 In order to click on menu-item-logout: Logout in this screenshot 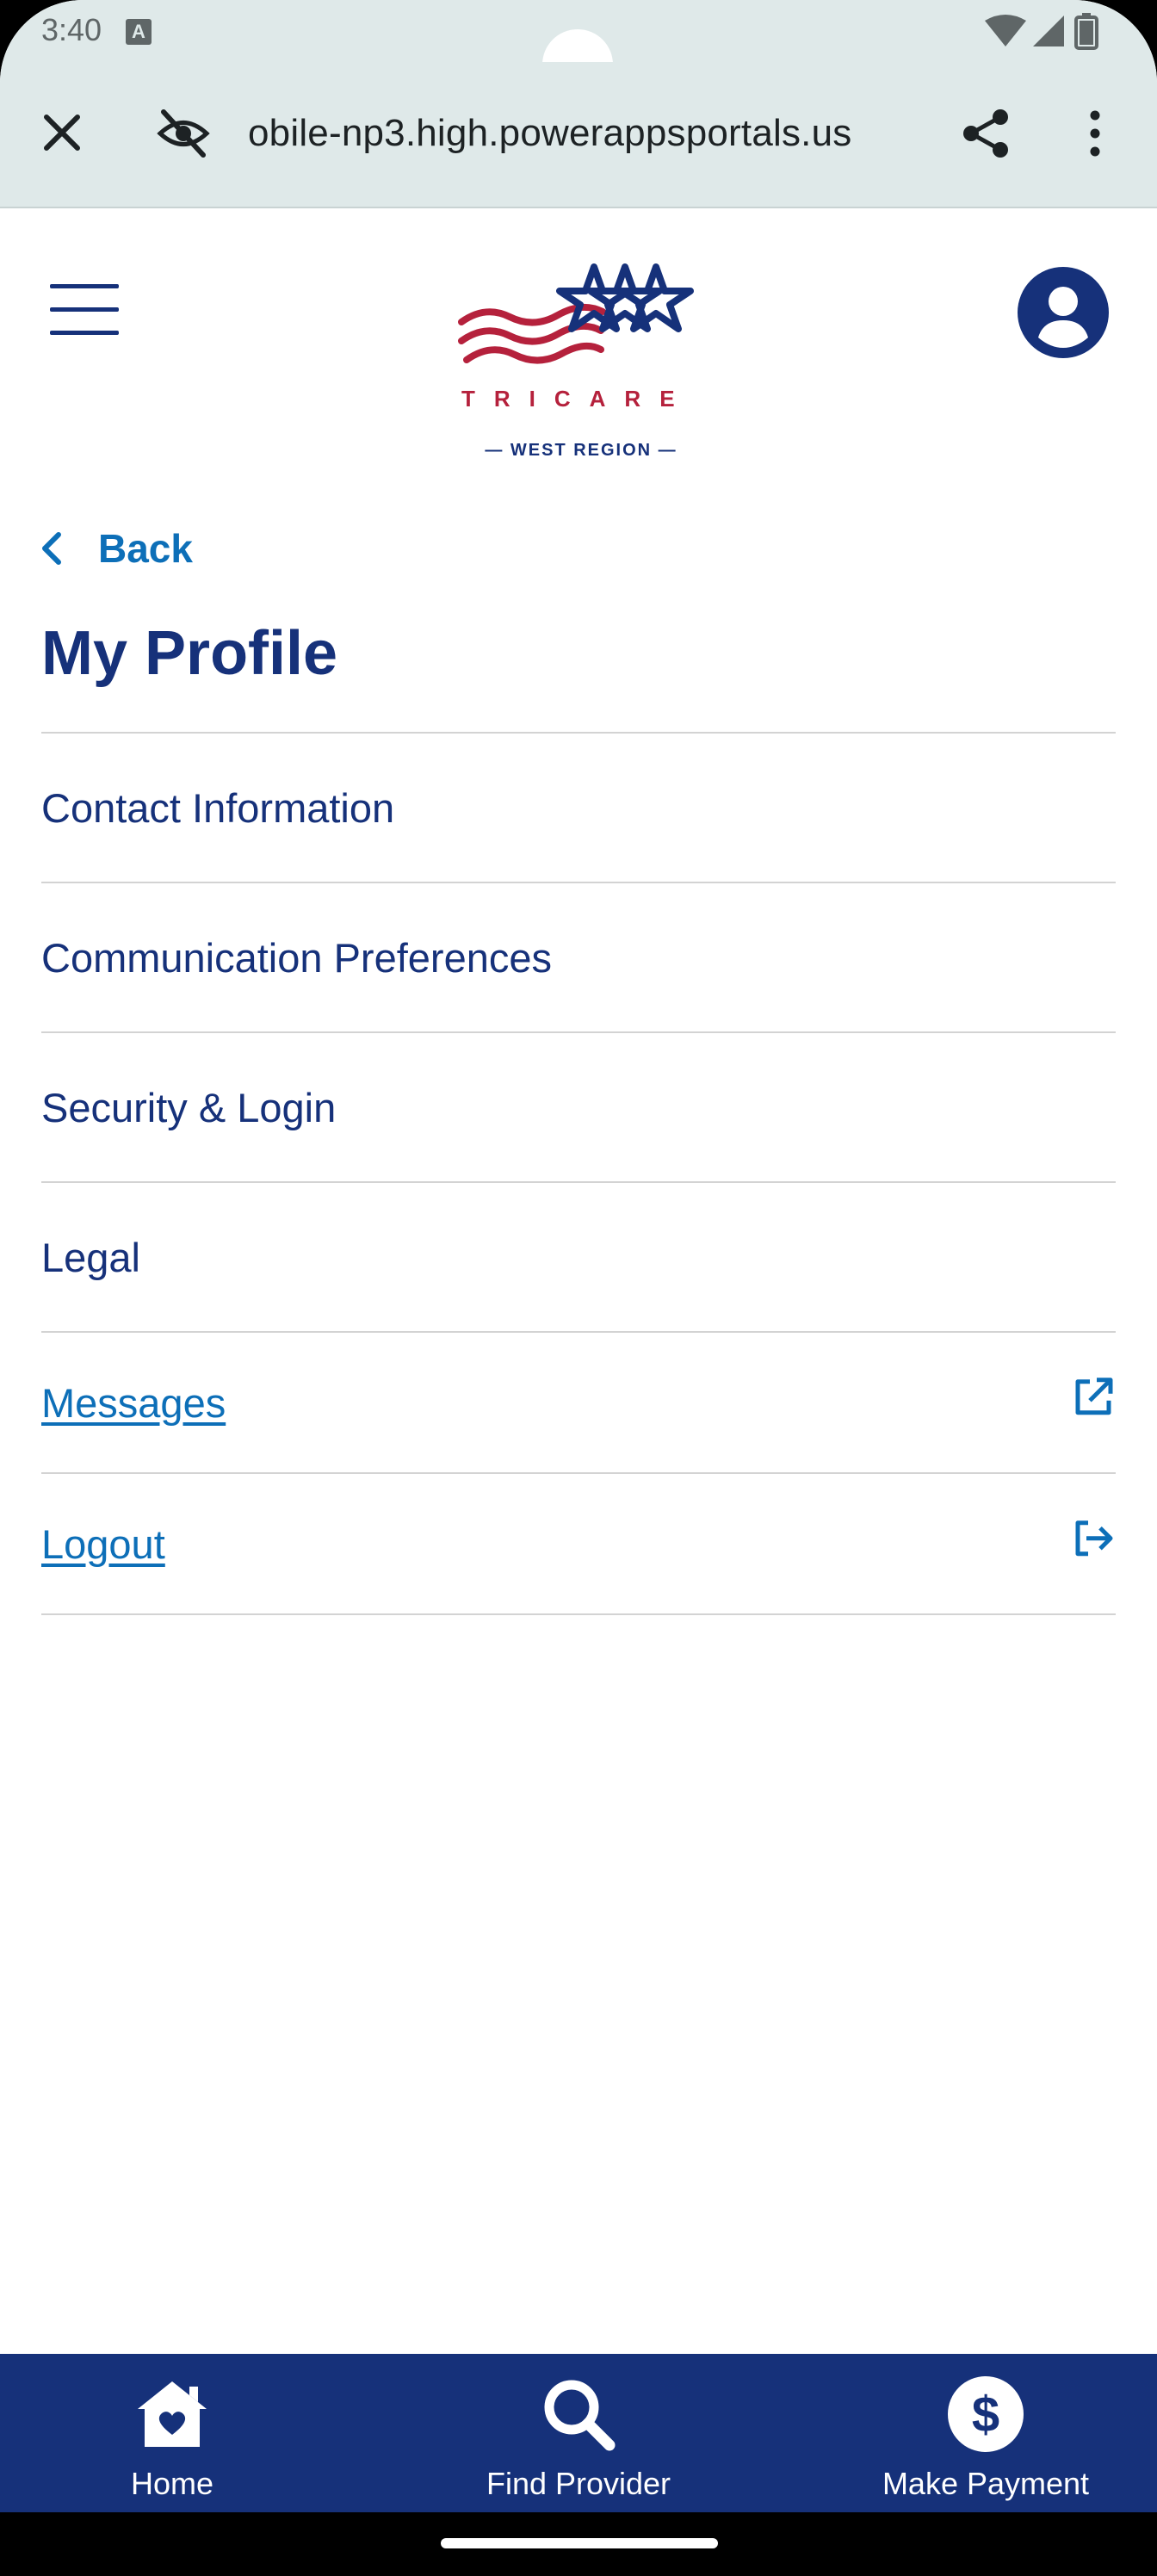, I will do `click(579, 1543)`.